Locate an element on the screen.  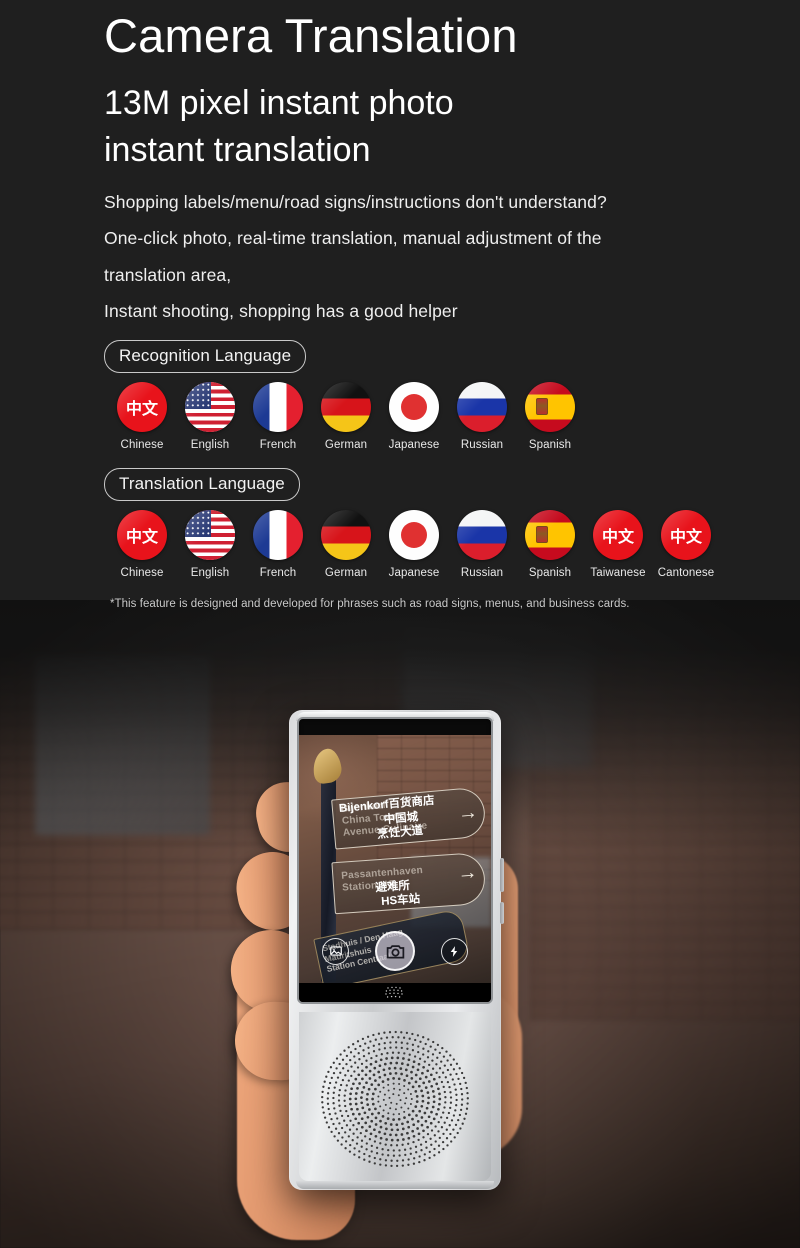
viewfinder-gold-bird-statue is located at coordinates (327, 766).